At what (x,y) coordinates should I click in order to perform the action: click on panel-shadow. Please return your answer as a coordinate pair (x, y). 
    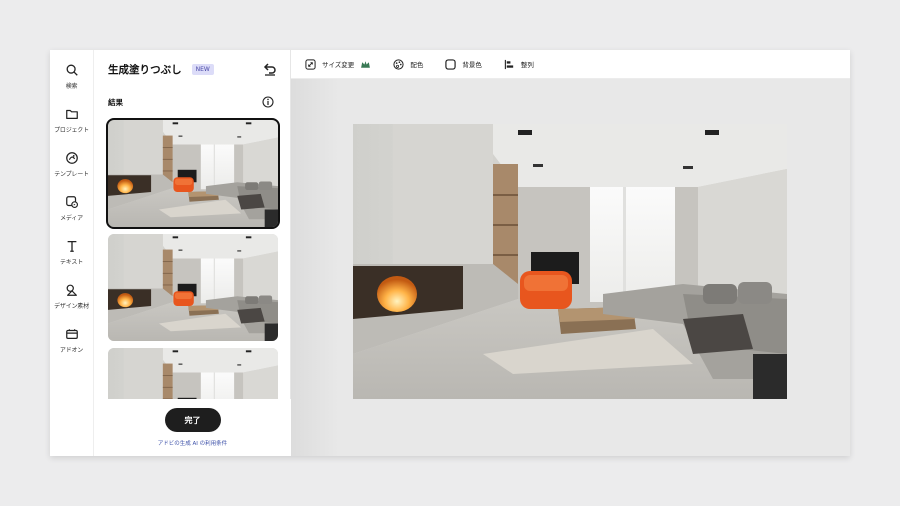
    Looking at the image, I should click on (315, 267).